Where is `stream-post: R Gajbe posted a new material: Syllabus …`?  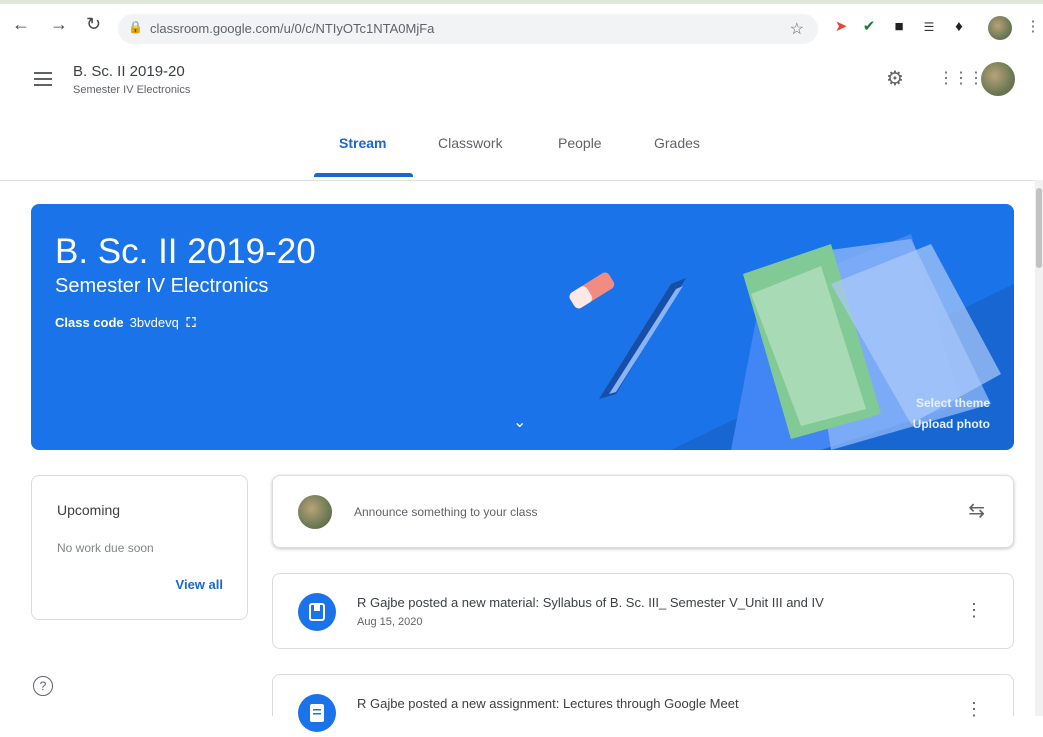 stream-post: R Gajbe posted a new material: Syllabus … is located at coordinates (643, 611).